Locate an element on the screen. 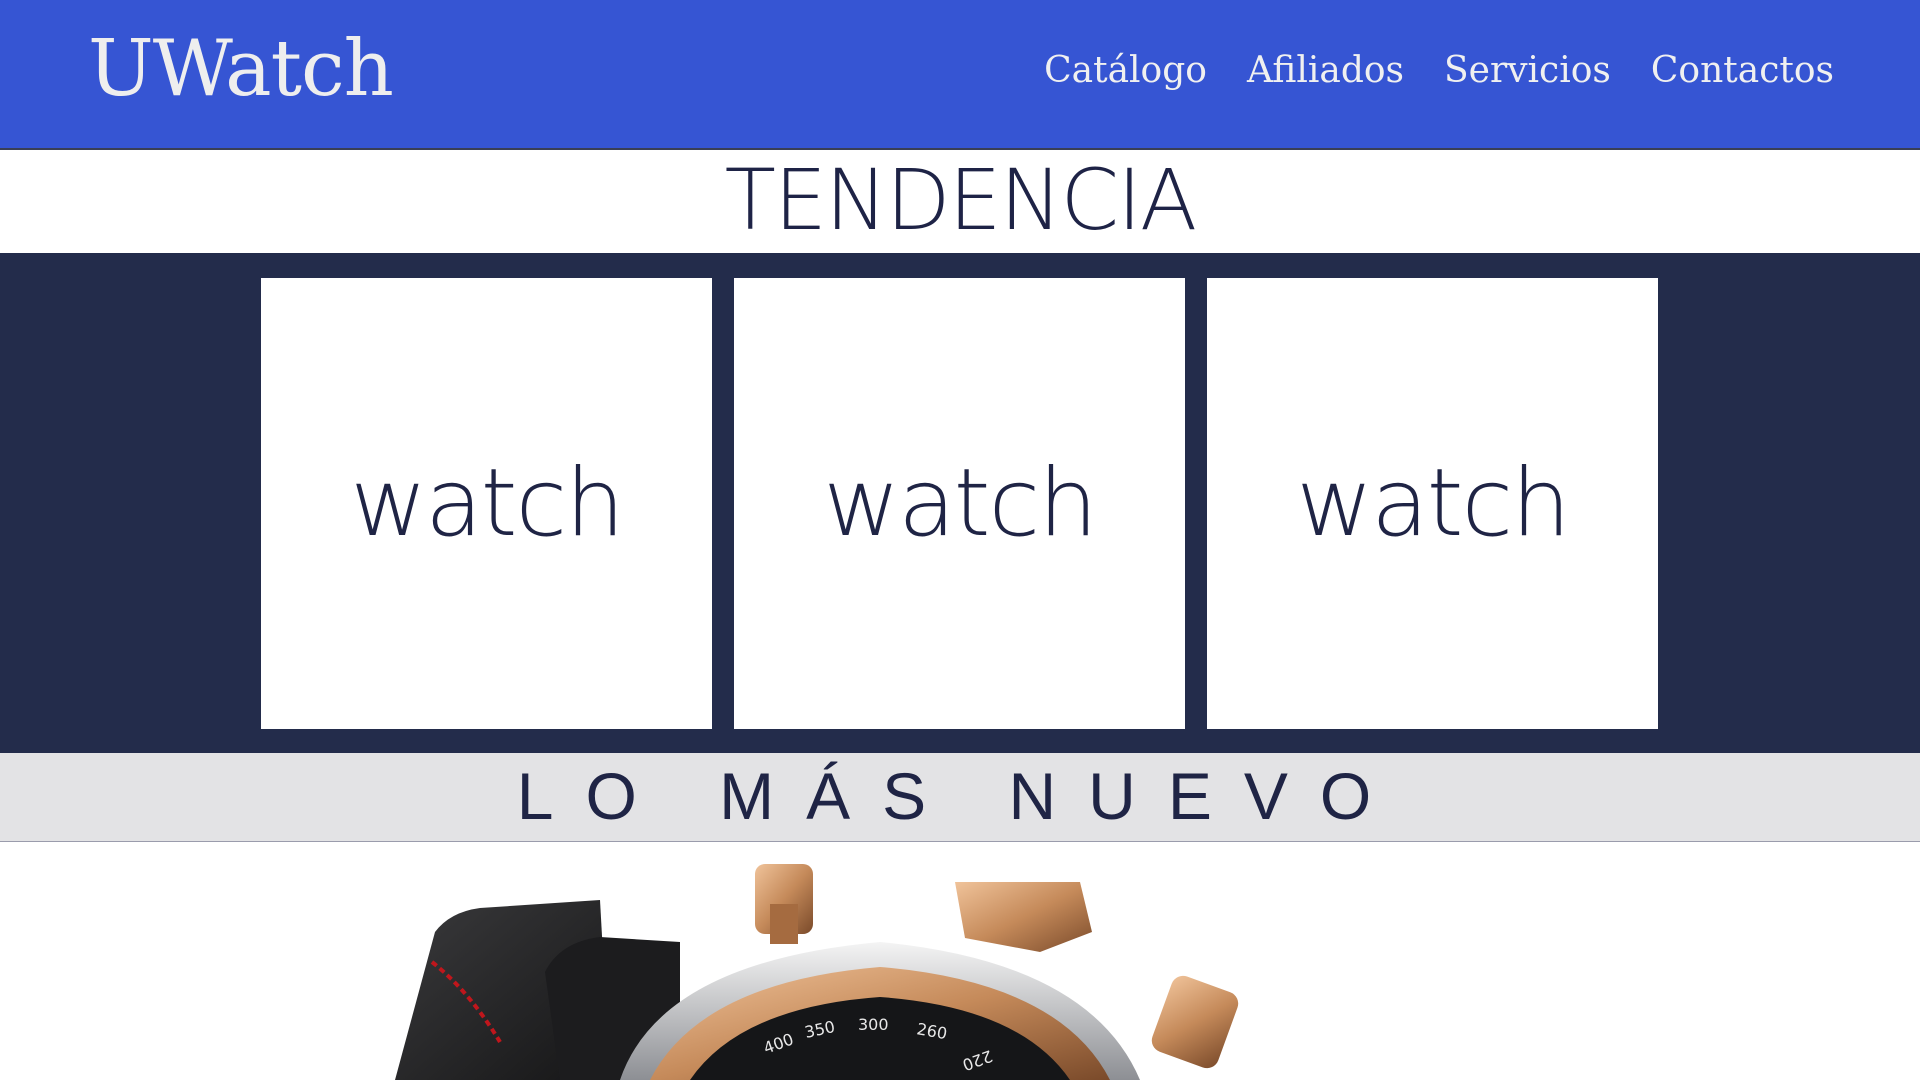 The height and width of the screenshot is (1080, 1920). brand-logo: UWatch is located at coordinates (241, 69).